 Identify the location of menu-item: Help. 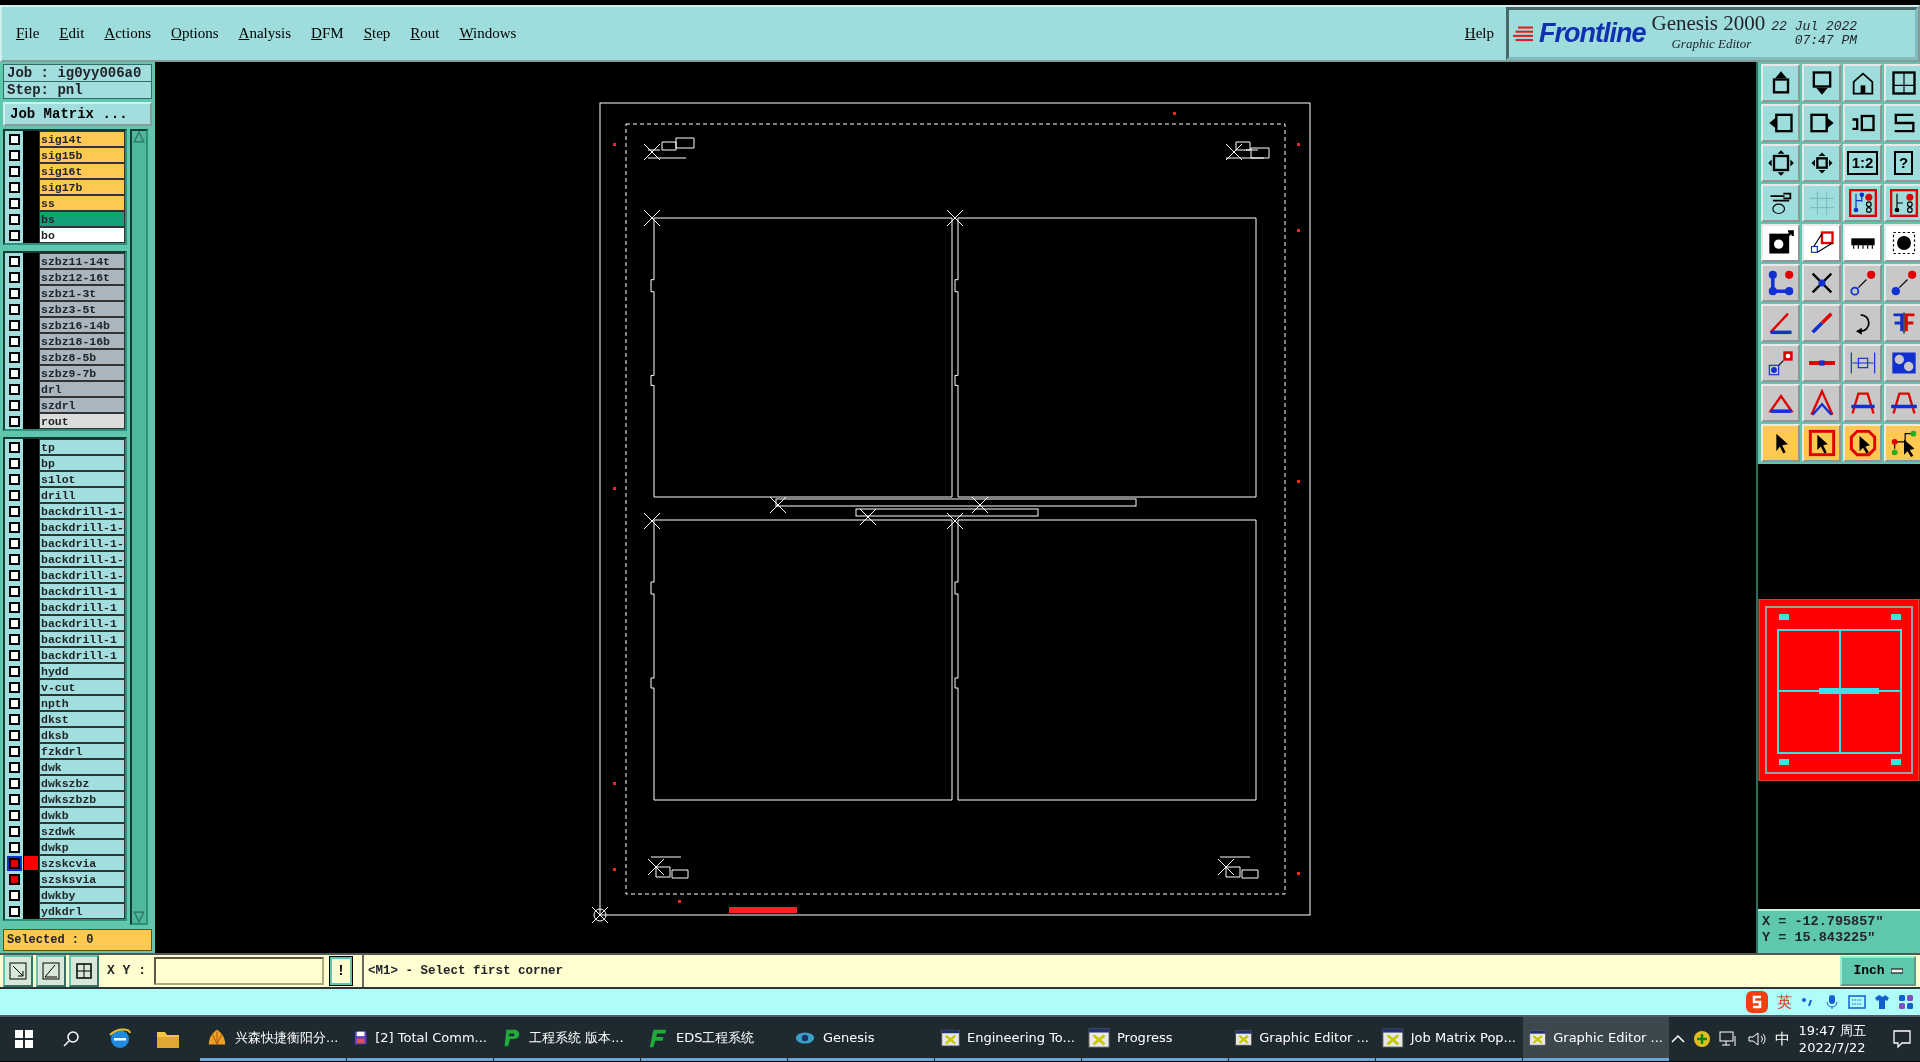
(1479, 33).